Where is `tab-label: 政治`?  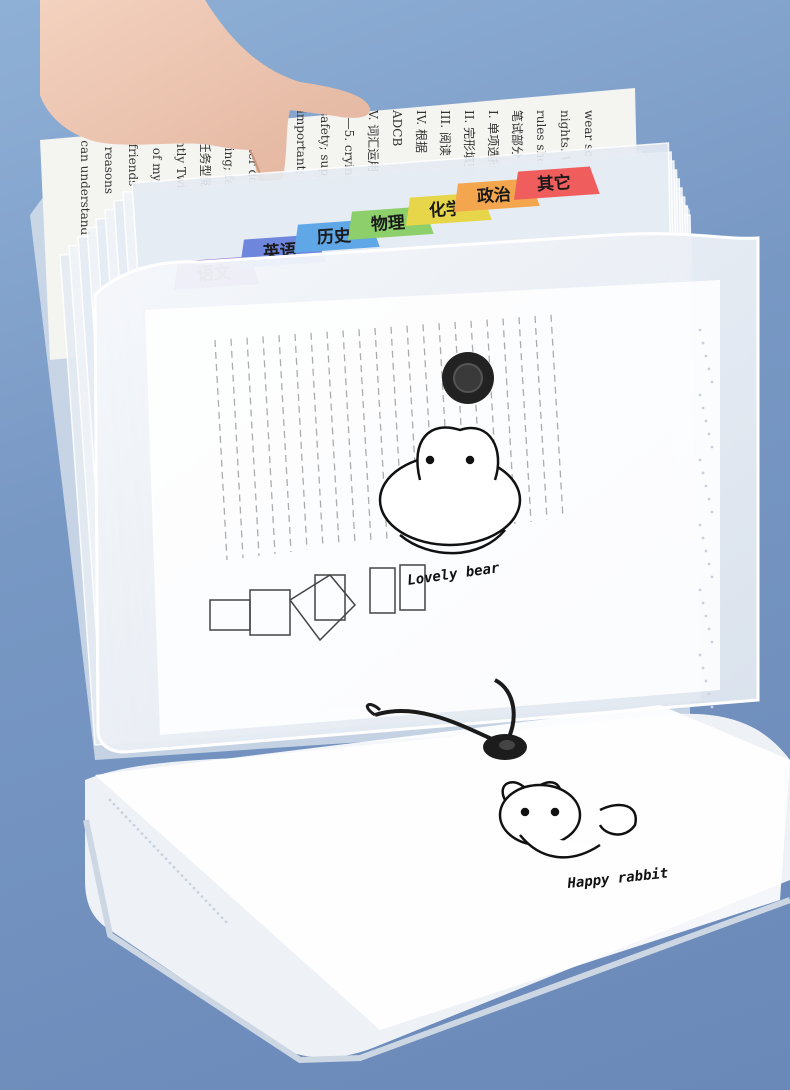
tab-label: 政治 is located at coordinates (493, 195).